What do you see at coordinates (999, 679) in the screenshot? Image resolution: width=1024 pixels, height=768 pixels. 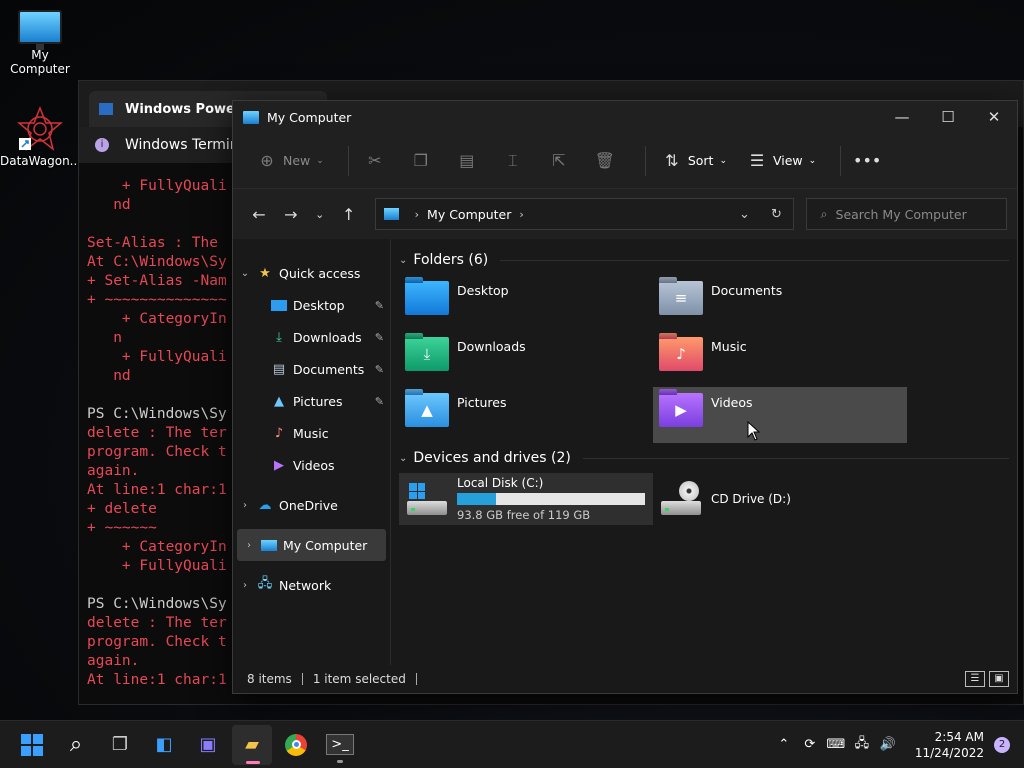 I see `tiles-view-button: ▣` at bounding box center [999, 679].